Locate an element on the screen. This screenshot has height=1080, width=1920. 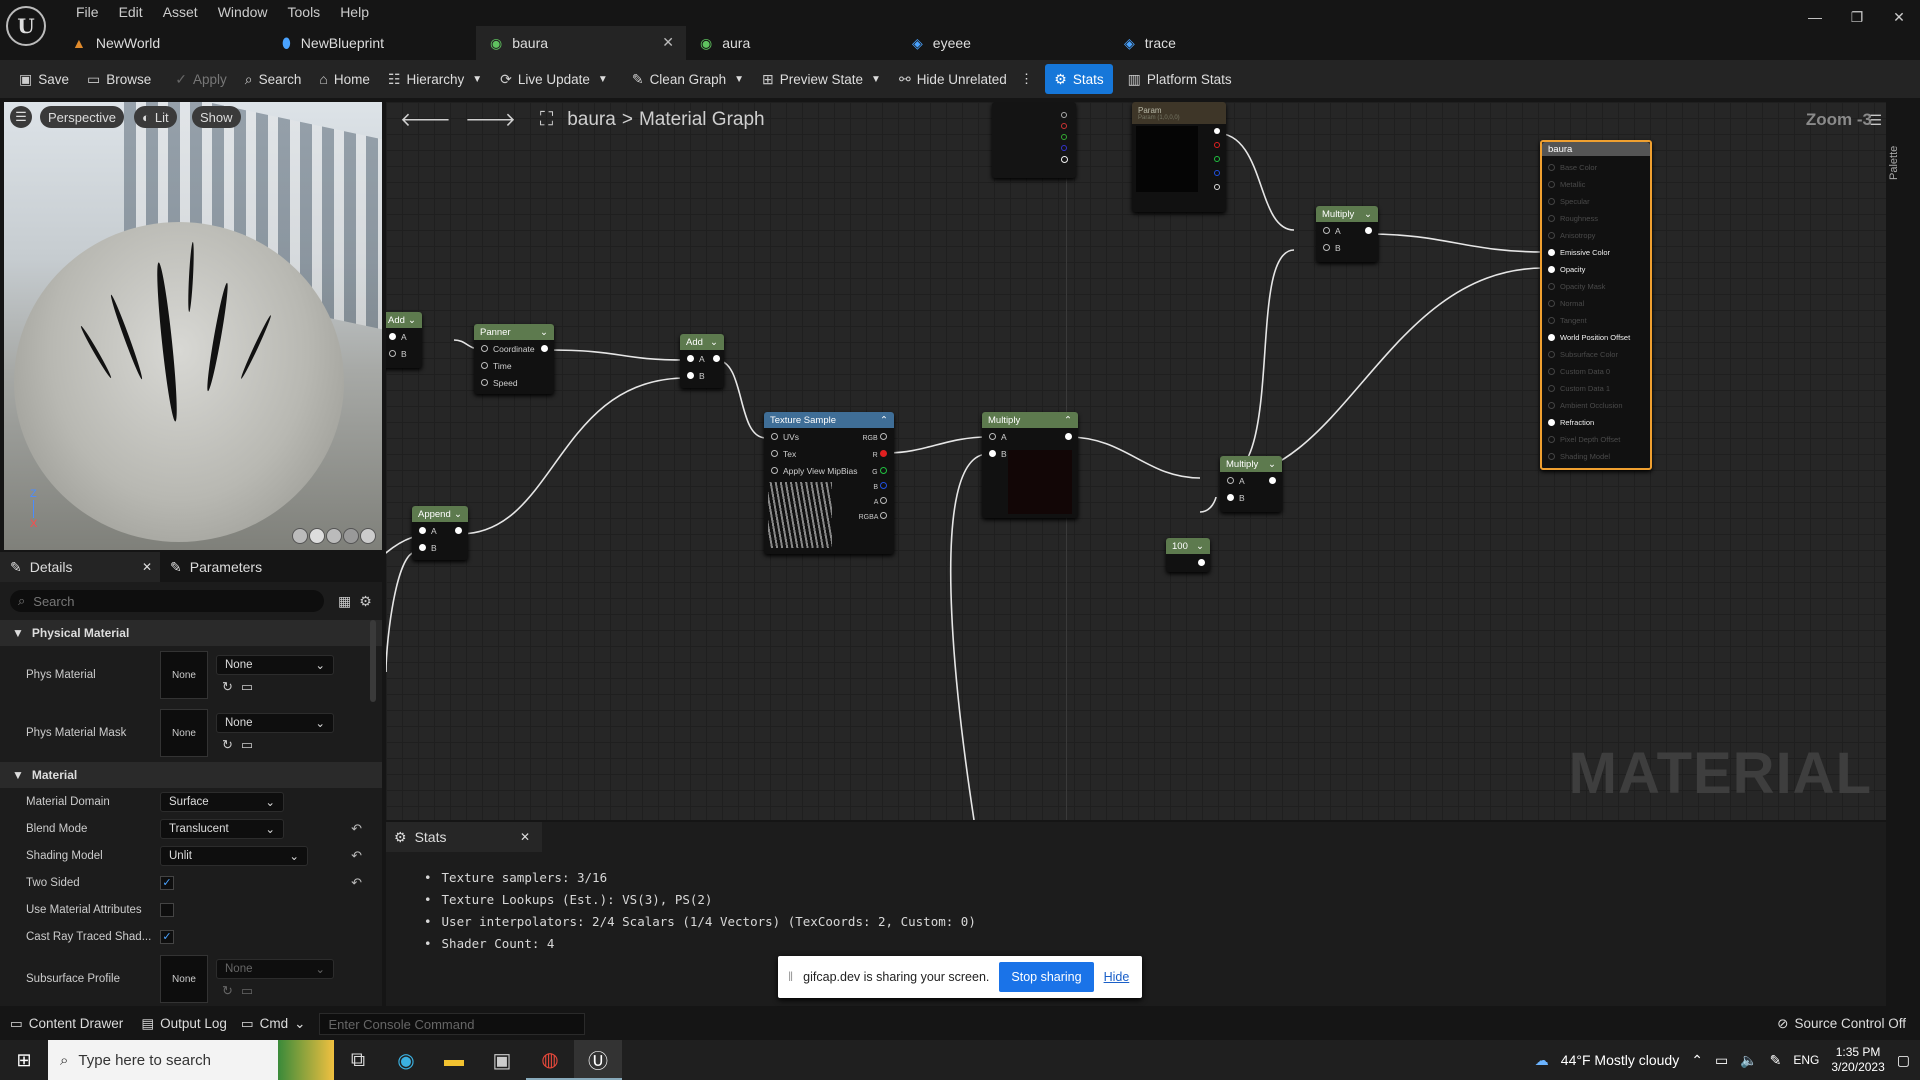
pen-icon: ✎ is located at coordinates (1776, 1060).